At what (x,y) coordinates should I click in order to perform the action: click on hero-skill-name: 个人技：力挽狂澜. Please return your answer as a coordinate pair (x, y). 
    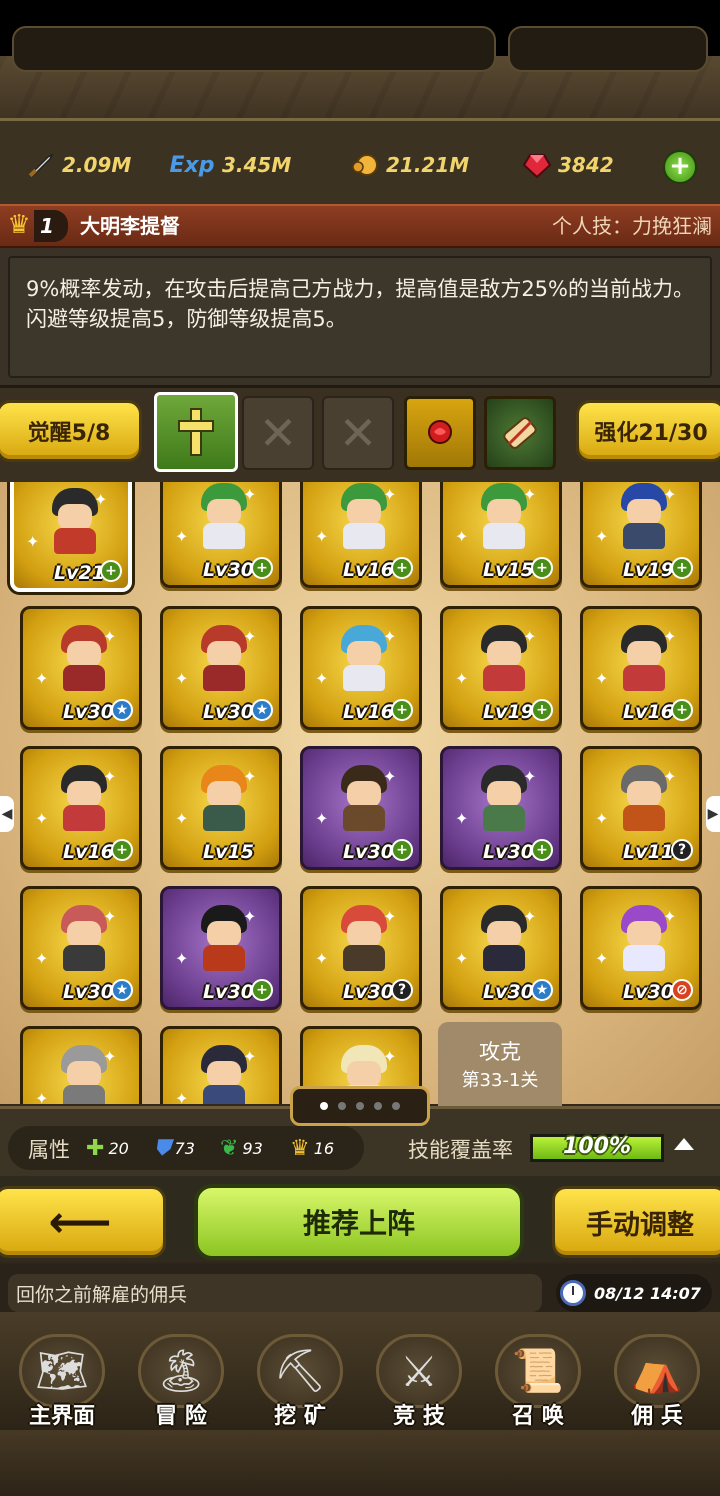
    Looking at the image, I should click on (632, 226).